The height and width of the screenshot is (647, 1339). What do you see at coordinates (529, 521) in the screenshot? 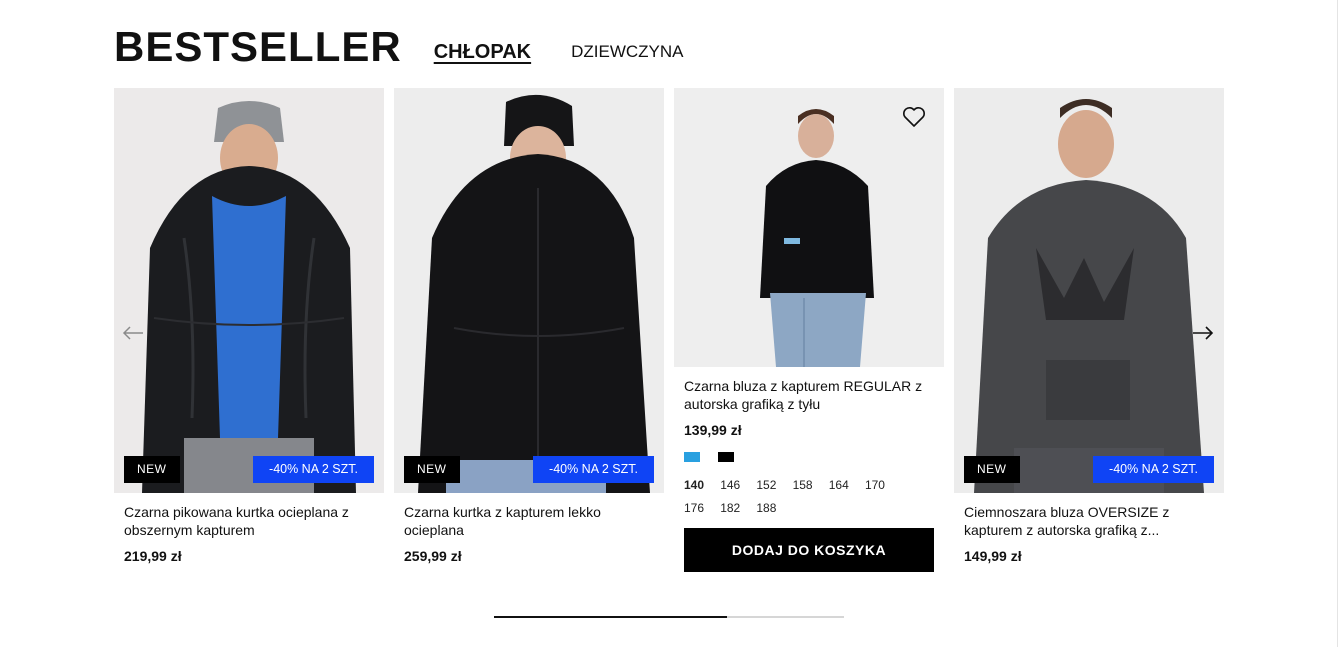
I see `product-name: Czarna kurtka z kapturem lekko ocieplana` at bounding box center [529, 521].